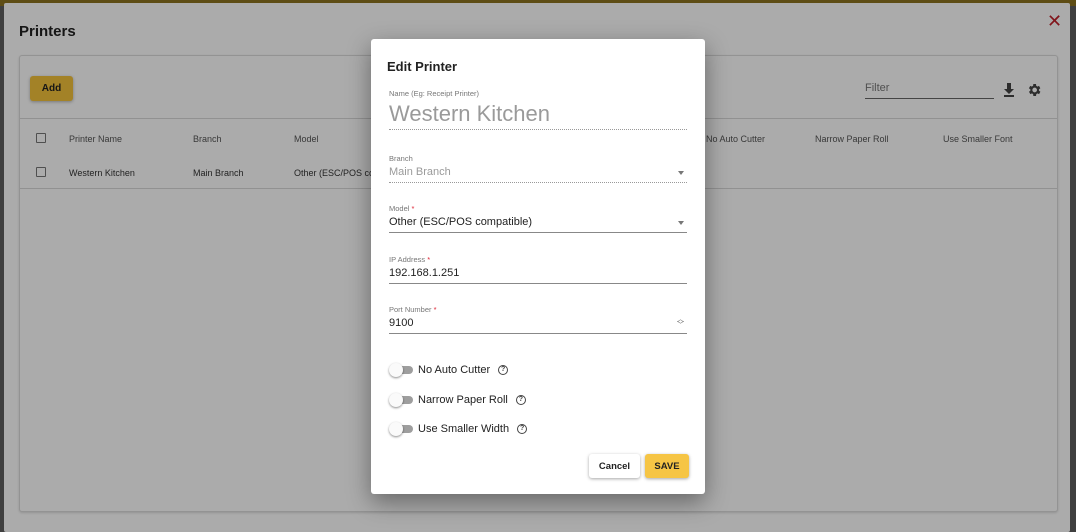 This screenshot has width=1076, height=532. I want to click on toggle-label: Use Smaller Width, so click(464, 429).